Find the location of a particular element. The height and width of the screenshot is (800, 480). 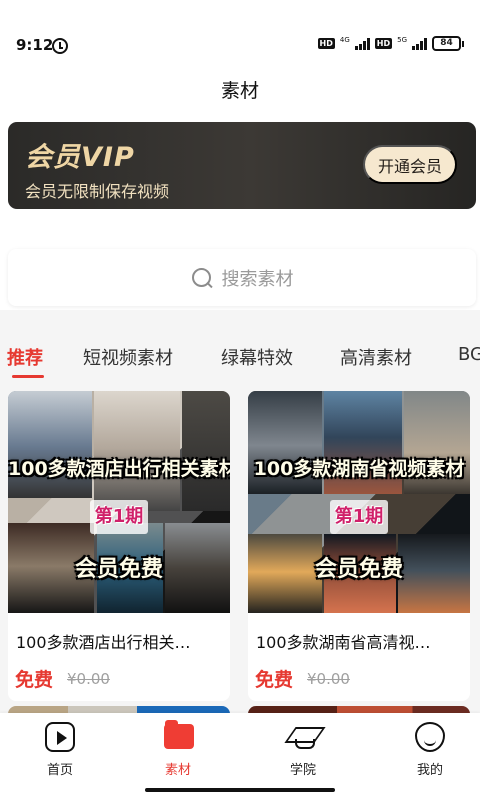

card-thumbnail: 100多款酒店出行相关素材 第1期 会员免费 is located at coordinates (119, 502).